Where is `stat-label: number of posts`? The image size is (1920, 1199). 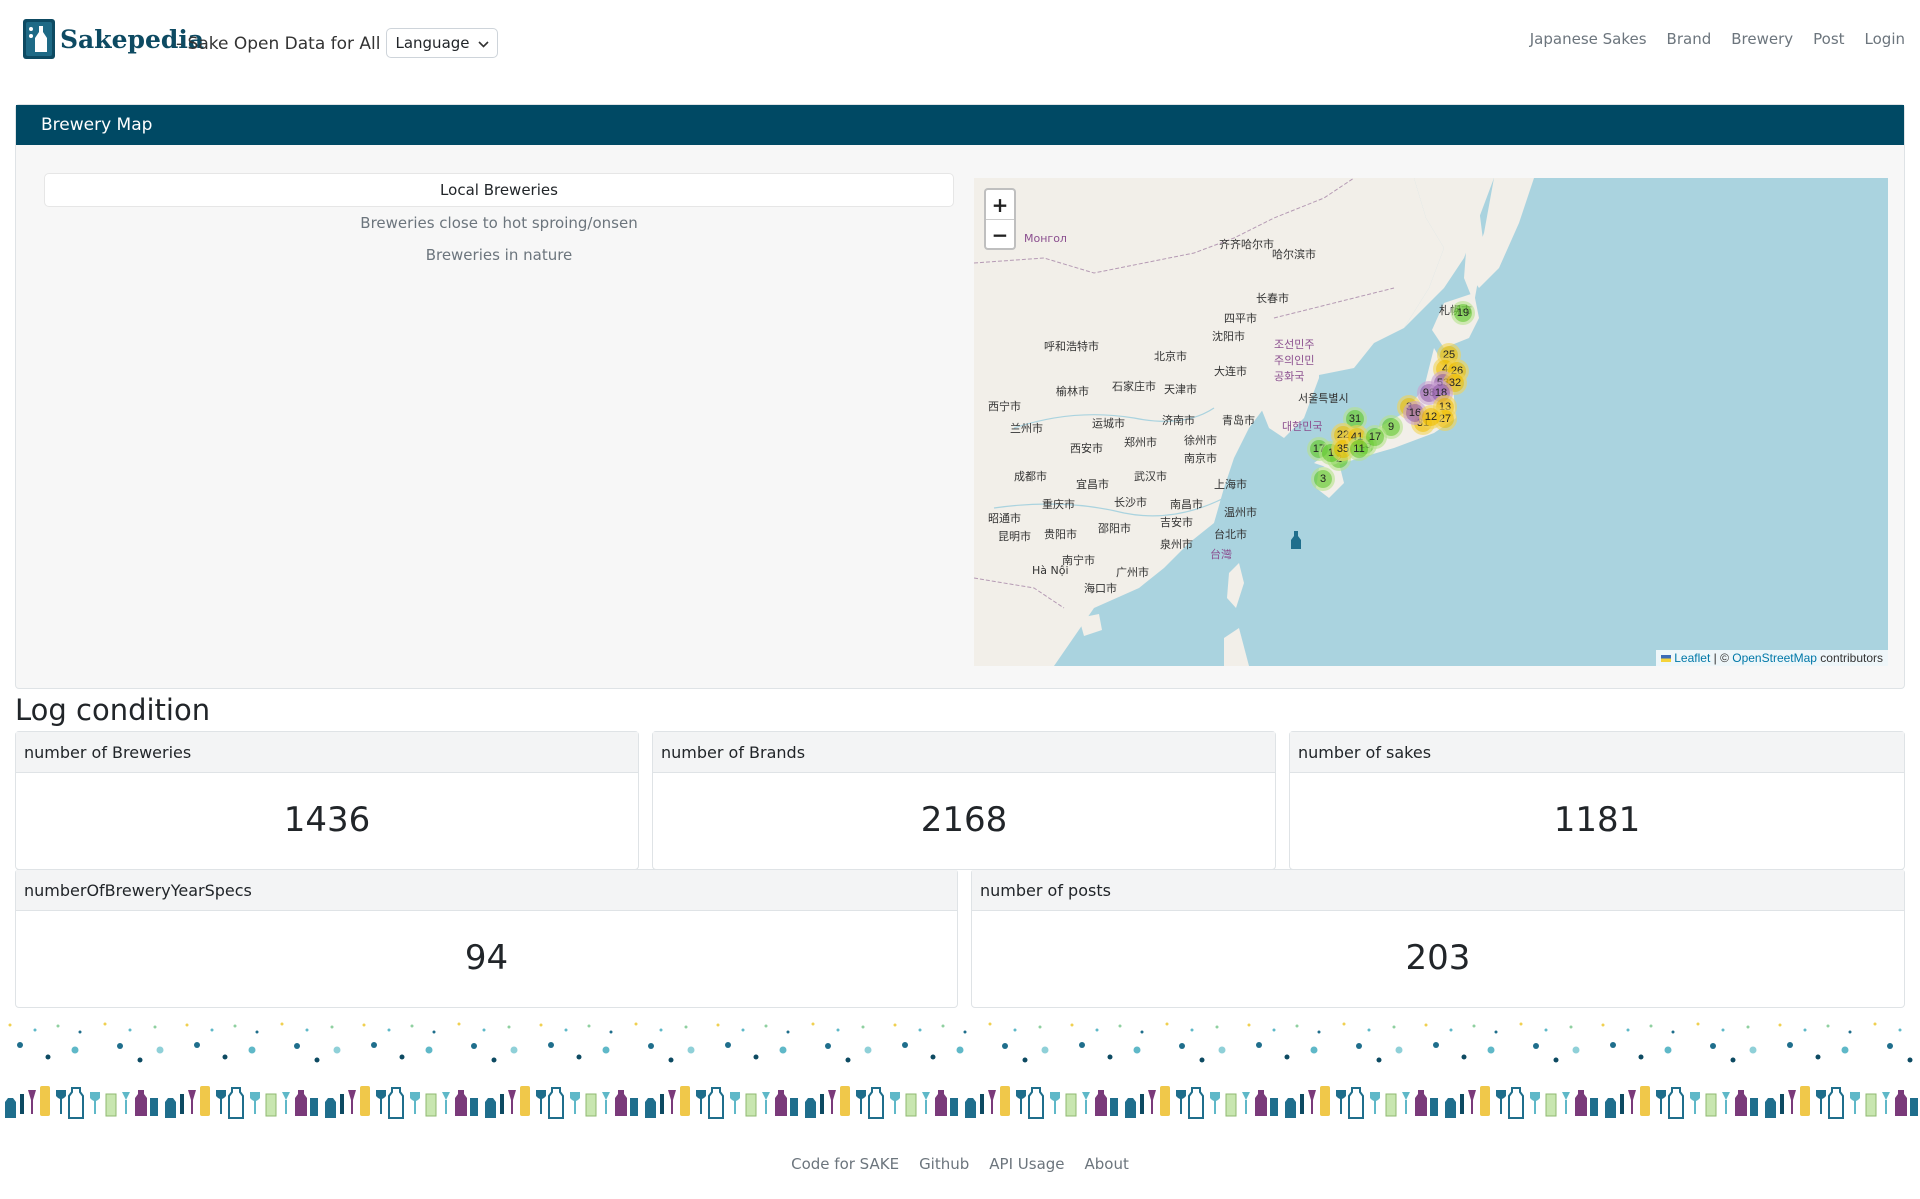
stat-label: number of posts is located at coordinates (1438, 890).